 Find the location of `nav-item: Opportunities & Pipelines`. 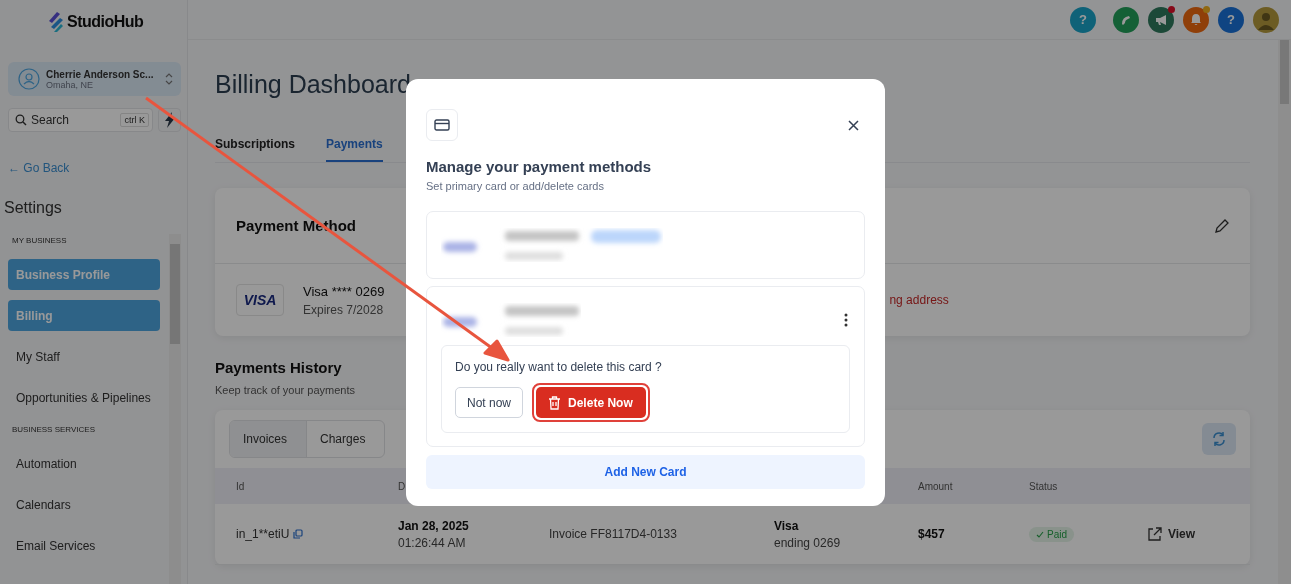

nav-item: Opportunities & Pipelines is located at coordinates (84, 397).